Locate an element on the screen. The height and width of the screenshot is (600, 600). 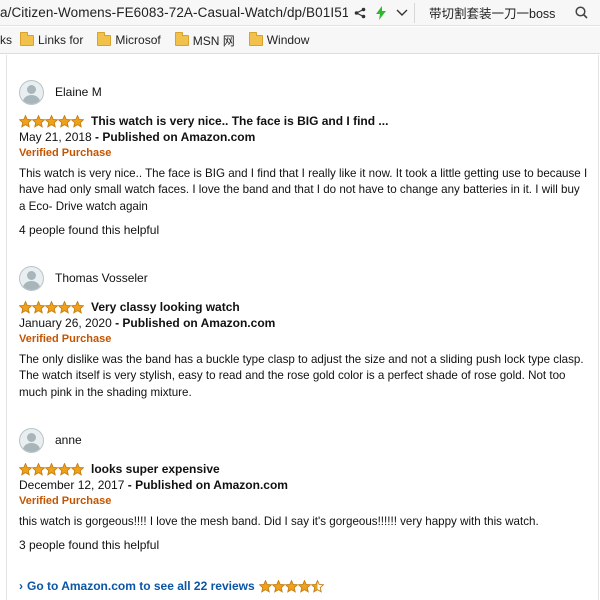
reviewer-row: Thomas Vosseler is located at coordinates (304, 278).